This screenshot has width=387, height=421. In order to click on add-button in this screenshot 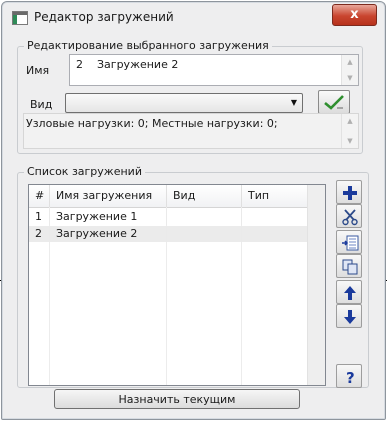, I will do `click(349, 192)`.